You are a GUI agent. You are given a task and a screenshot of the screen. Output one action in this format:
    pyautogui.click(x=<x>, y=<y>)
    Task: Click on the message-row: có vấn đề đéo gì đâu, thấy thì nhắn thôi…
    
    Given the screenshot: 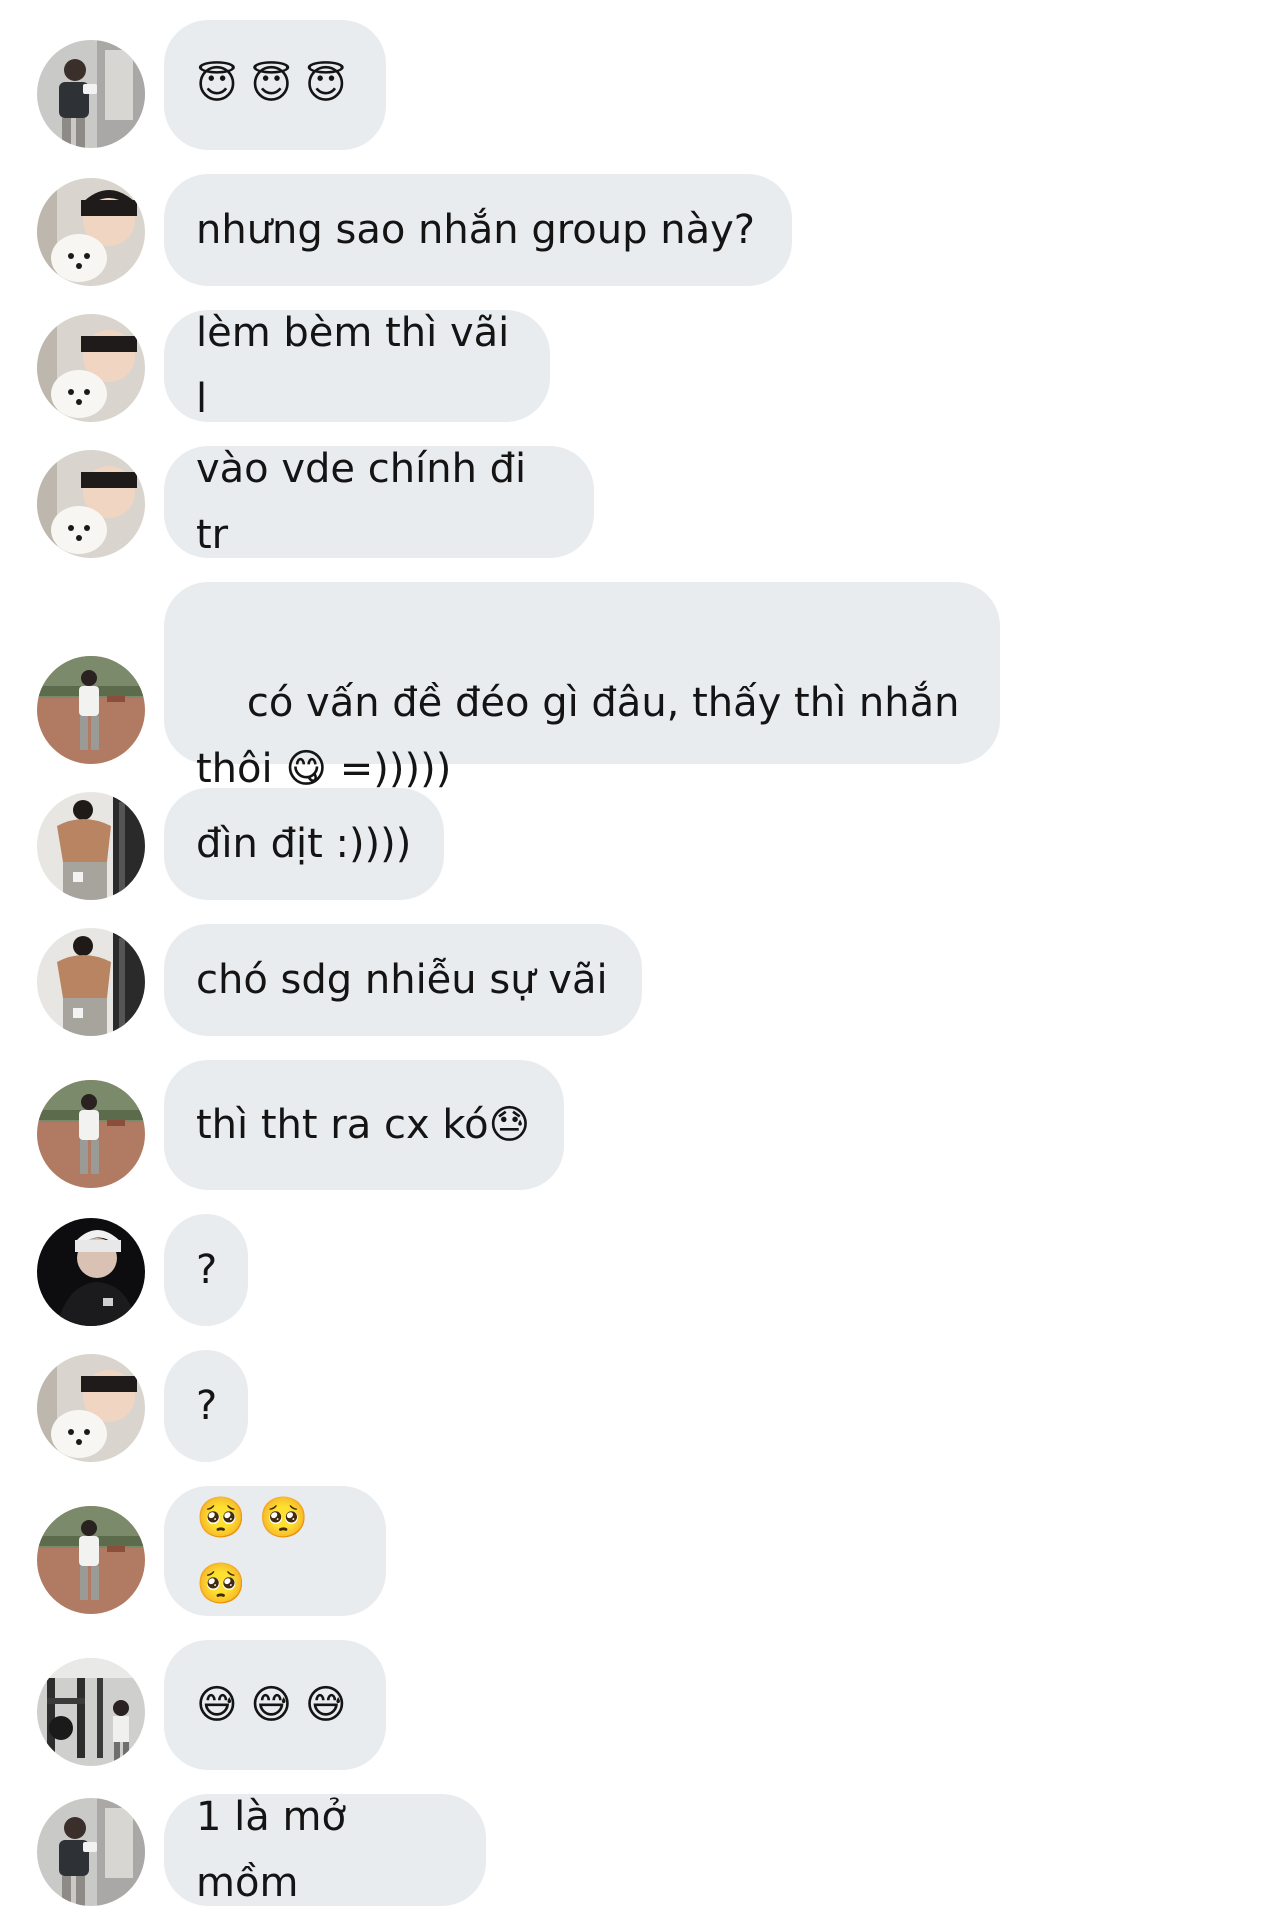 What is the action you would take?
    pyautogui.click(x=642, y=687)
    